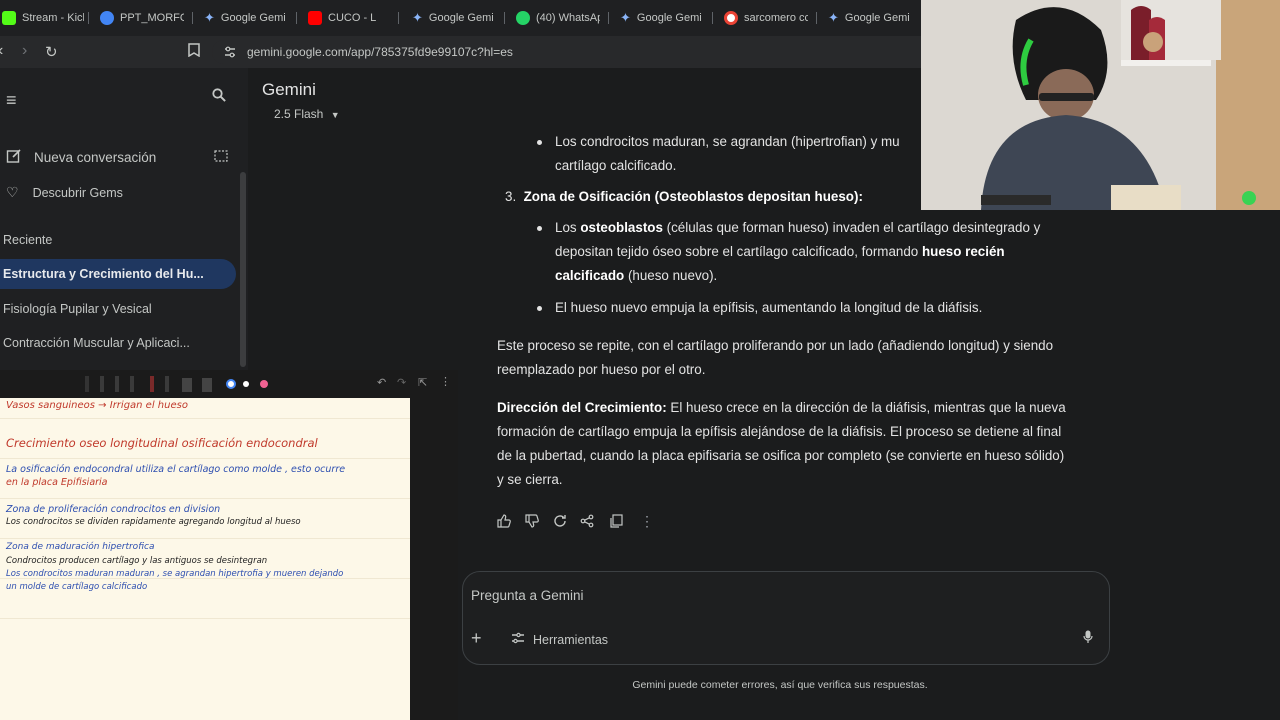  Describe the element at coordinates (349, 18) in the screenshot. I see `browser-tab: CUCO - L` at that location.